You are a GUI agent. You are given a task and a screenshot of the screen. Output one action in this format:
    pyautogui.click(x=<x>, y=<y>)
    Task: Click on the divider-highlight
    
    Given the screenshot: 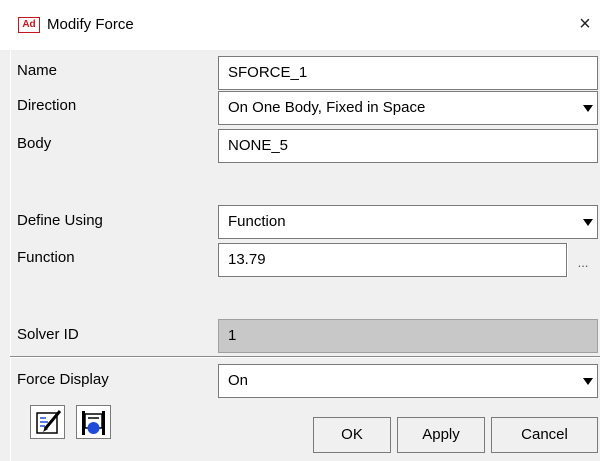 What is the action you would take?
    pyautogui.click(x=305, y=357)
    